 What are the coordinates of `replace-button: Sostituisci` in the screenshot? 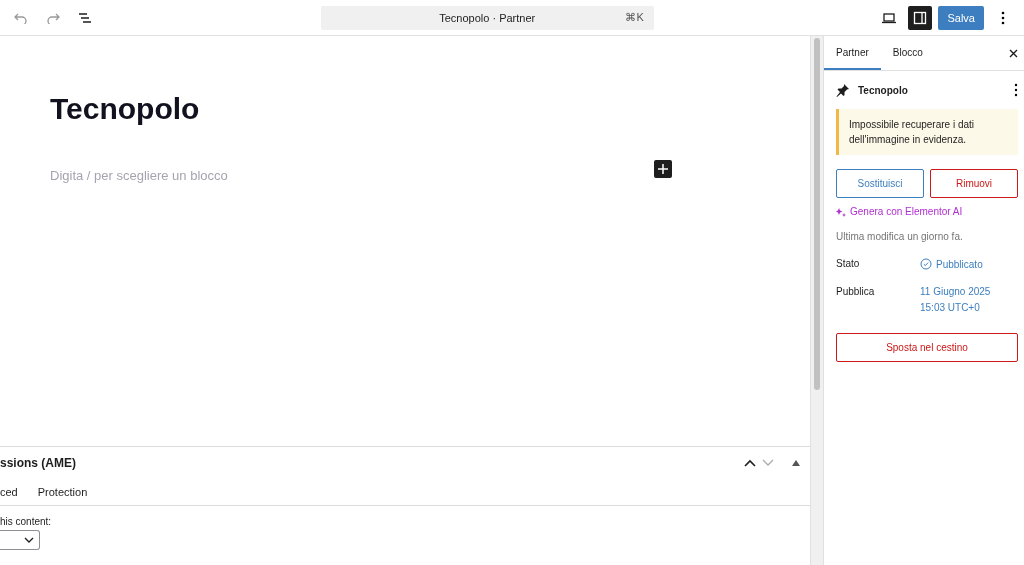 It's located at (880, 183).